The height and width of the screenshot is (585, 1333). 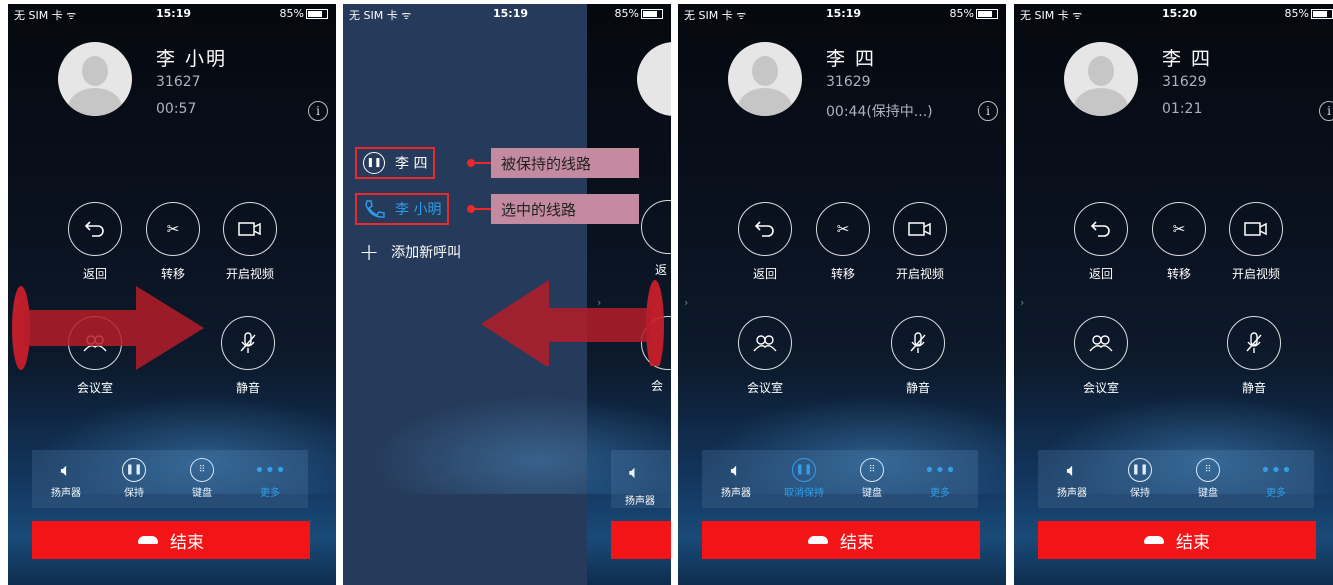 I want to click on conference-icon, so click(x=765, y=343).